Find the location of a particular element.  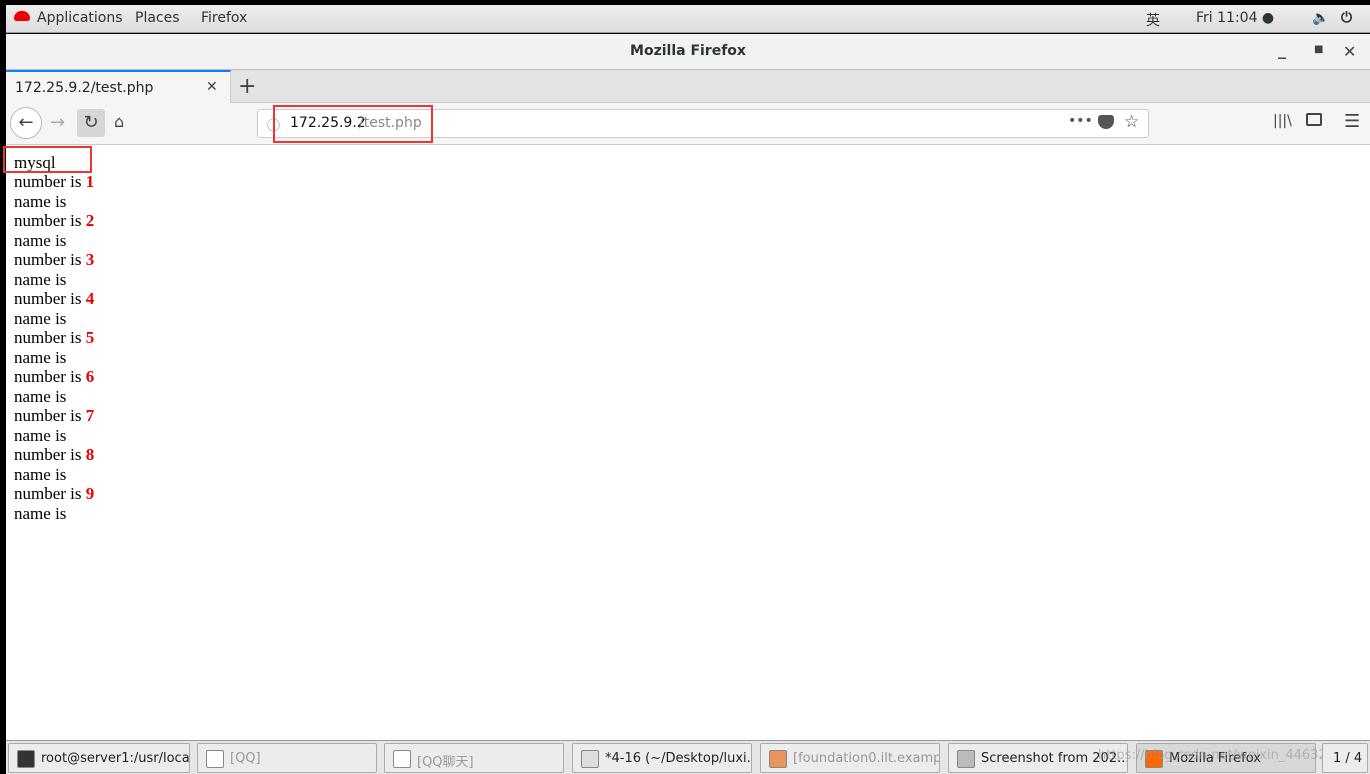

number-line: number is 5 is located at coordinates (54, 338).